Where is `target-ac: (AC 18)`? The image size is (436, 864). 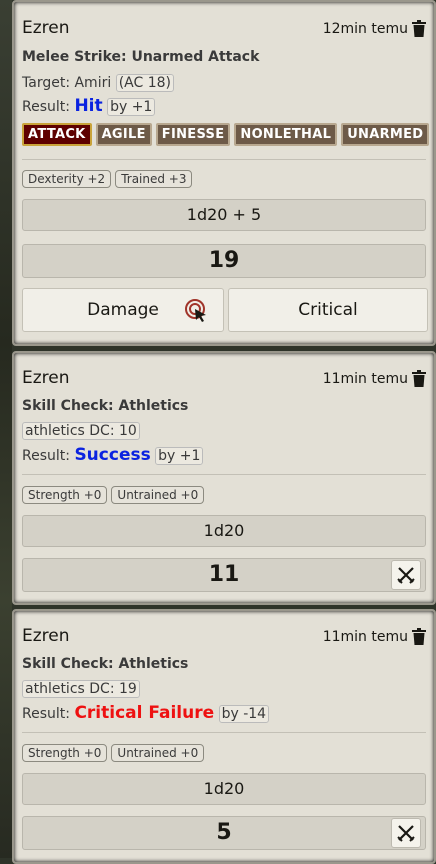 target-ac: (AC 18) is located at coordinates (144, 83).